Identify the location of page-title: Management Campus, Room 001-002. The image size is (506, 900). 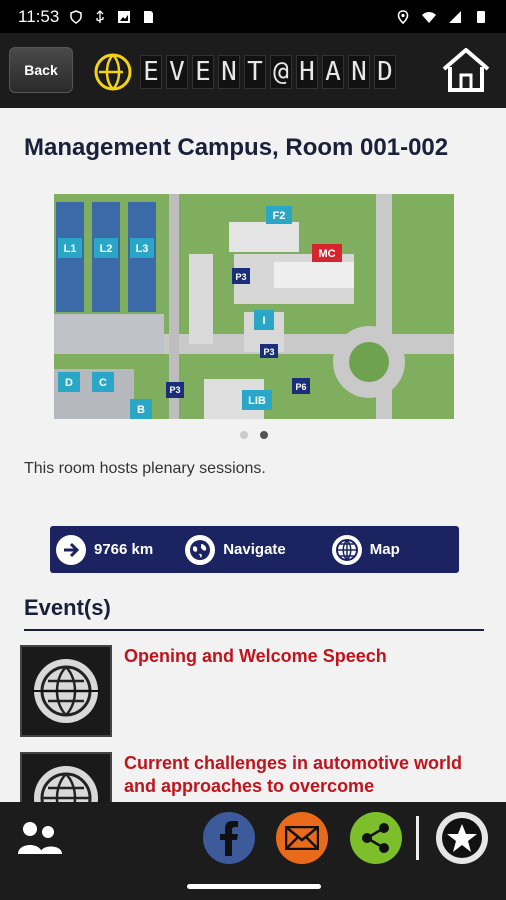
(236, 147).